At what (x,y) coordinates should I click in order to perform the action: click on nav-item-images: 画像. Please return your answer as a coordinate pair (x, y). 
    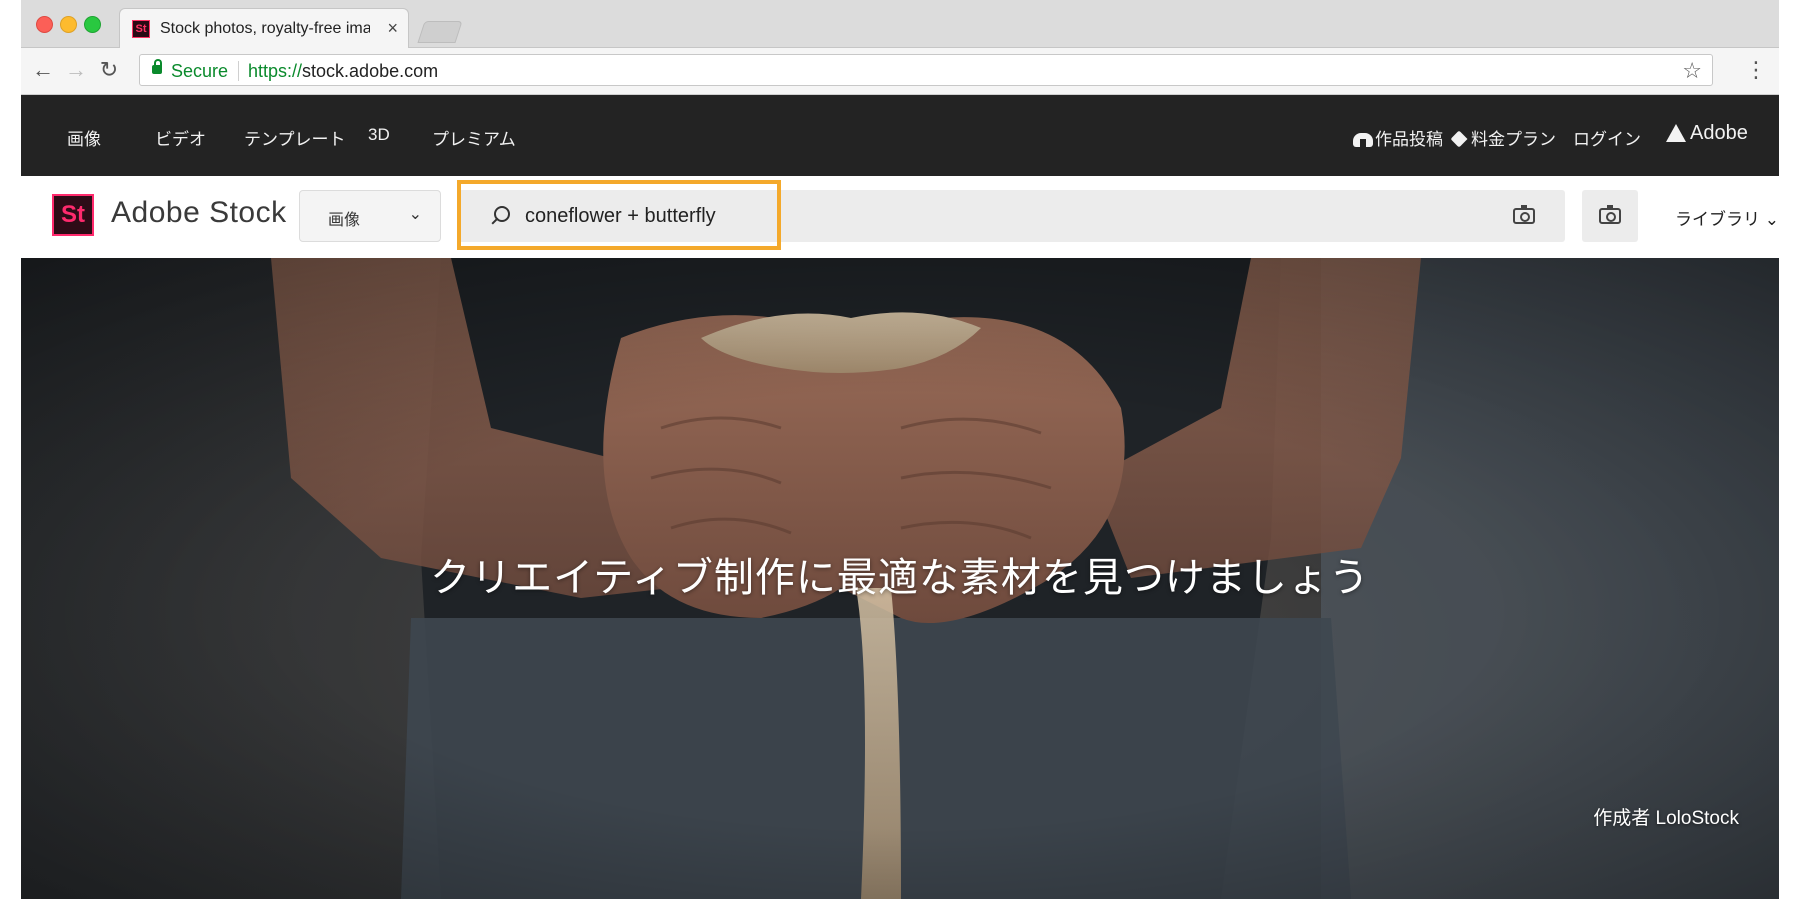
    Looking at the image, I should click on (84, 137).